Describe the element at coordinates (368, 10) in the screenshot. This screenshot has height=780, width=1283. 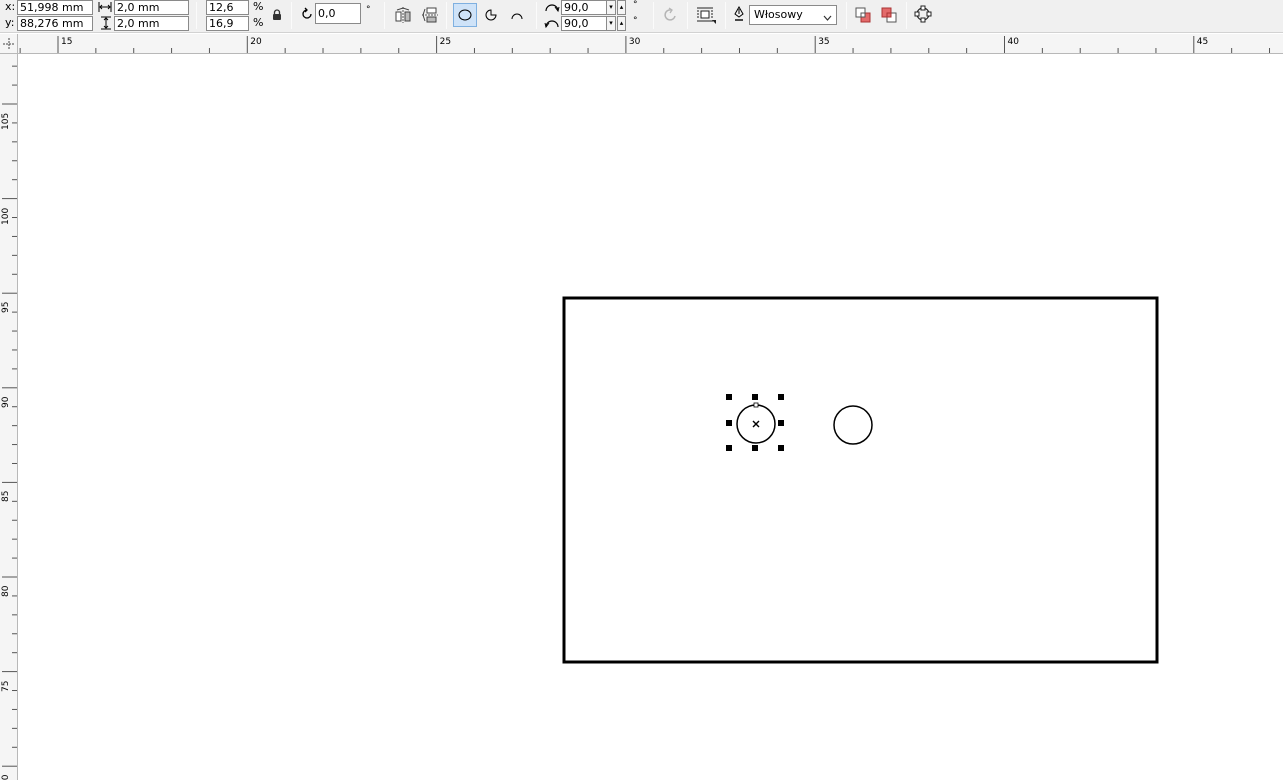
I see `rotation-degree-label: °` at that location.